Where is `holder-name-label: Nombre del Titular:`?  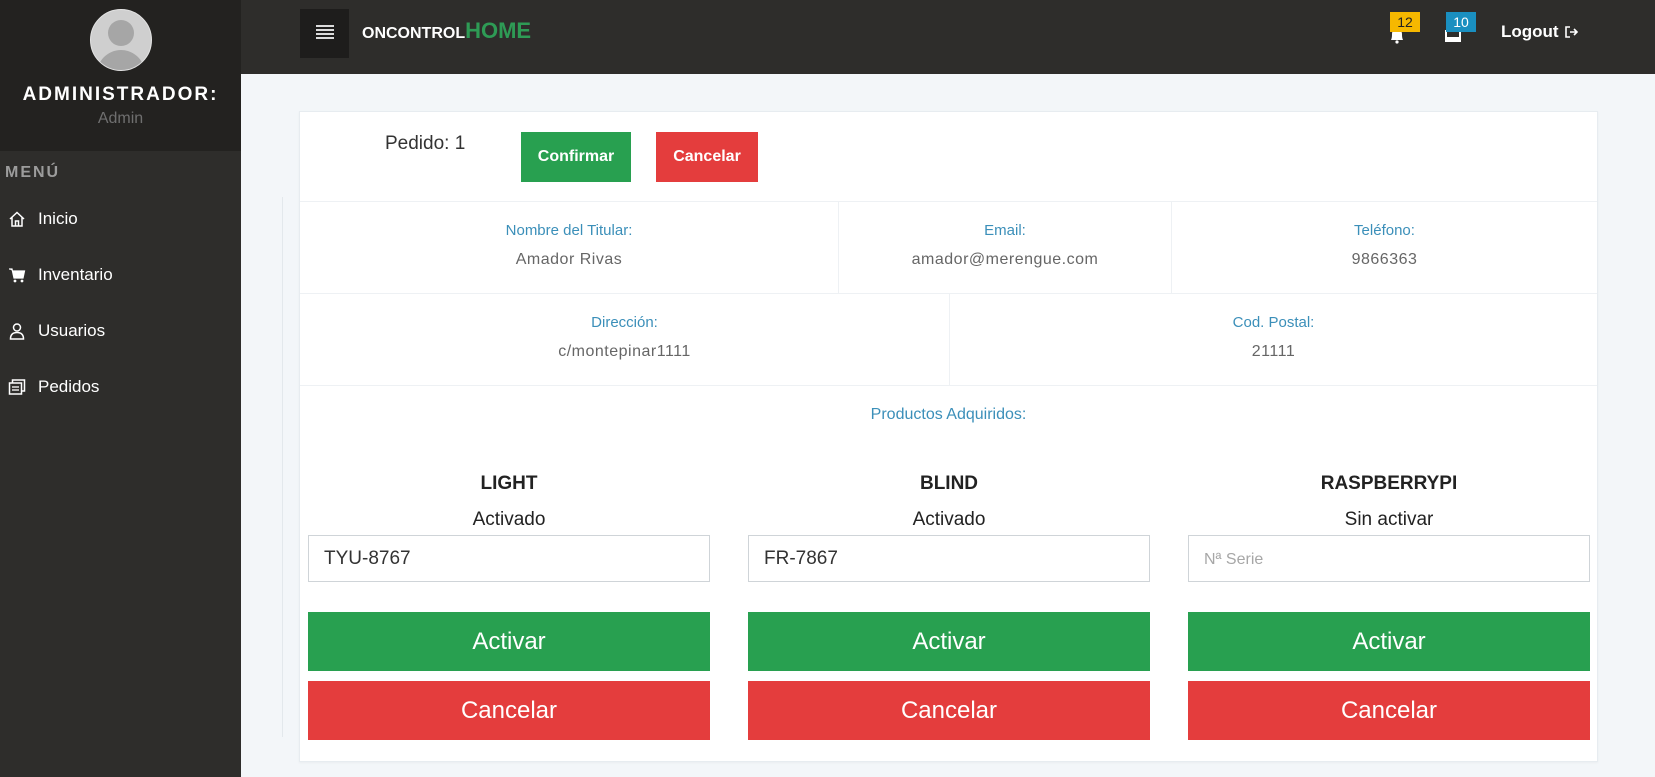 holder-name-label: Nombre del Titular: is located at coordinates (569, 230).